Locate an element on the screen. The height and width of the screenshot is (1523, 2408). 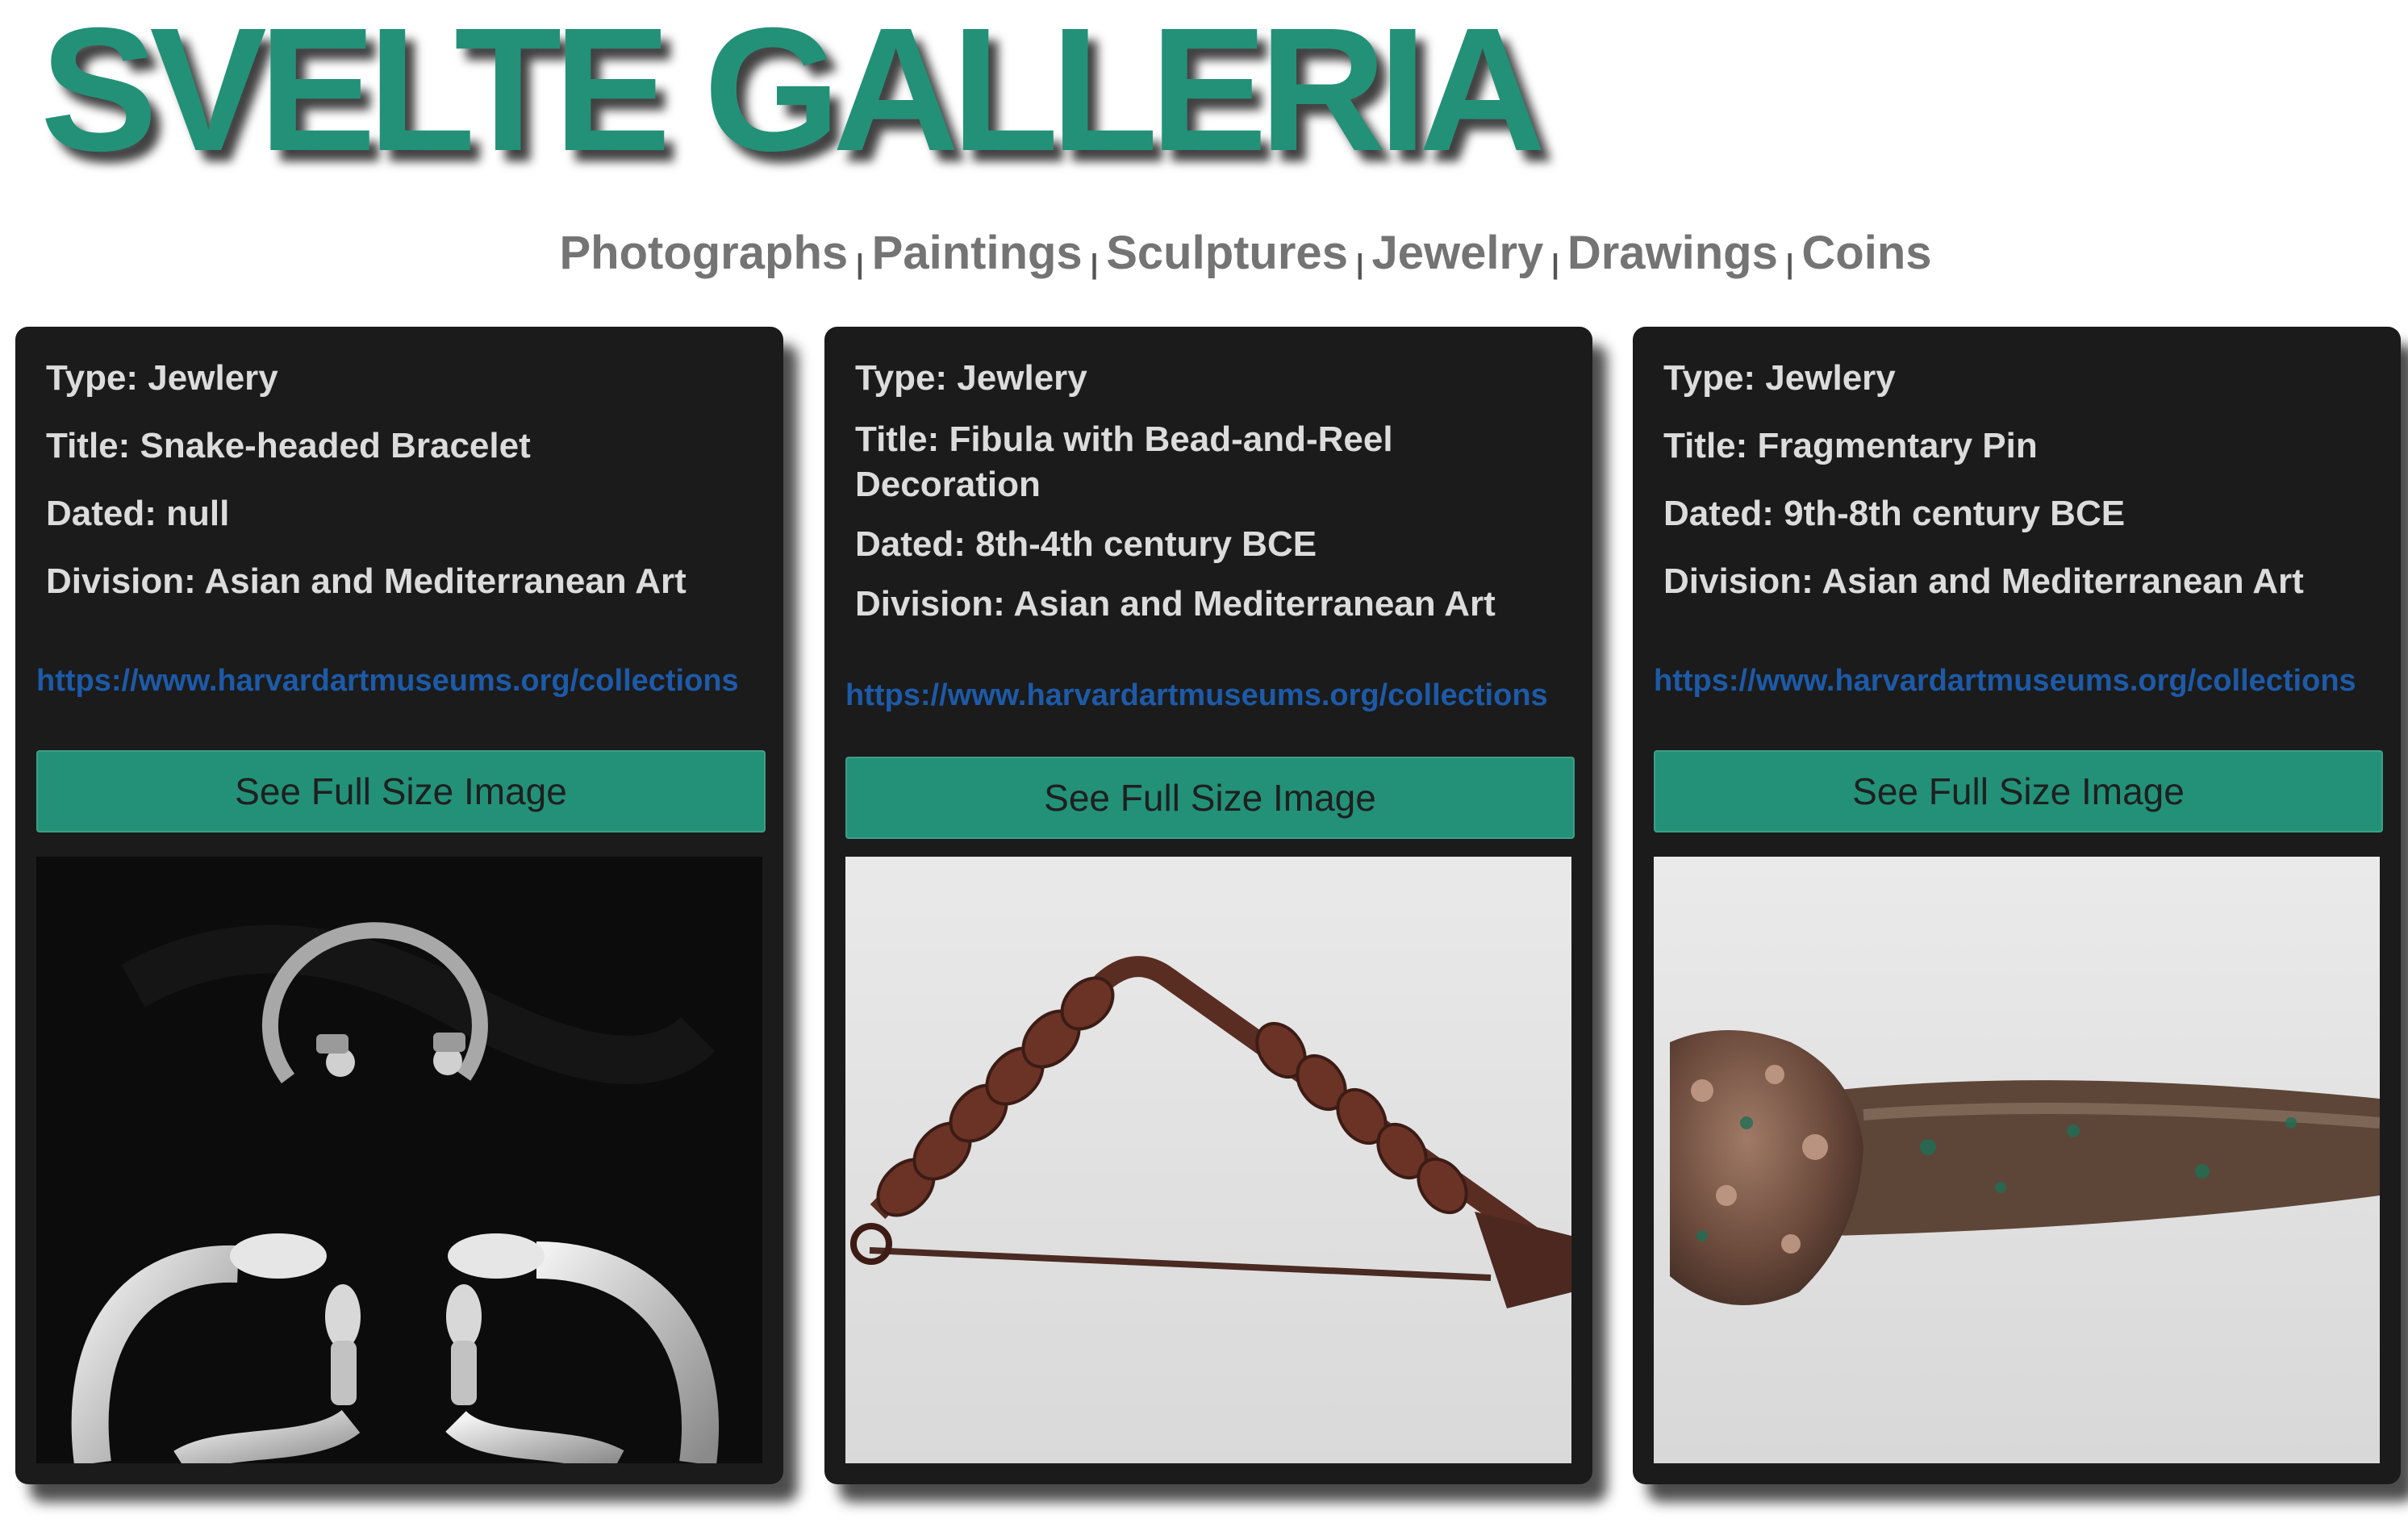
nav-link-sculptures: Sculptures is located at coordinates (1227, 253).